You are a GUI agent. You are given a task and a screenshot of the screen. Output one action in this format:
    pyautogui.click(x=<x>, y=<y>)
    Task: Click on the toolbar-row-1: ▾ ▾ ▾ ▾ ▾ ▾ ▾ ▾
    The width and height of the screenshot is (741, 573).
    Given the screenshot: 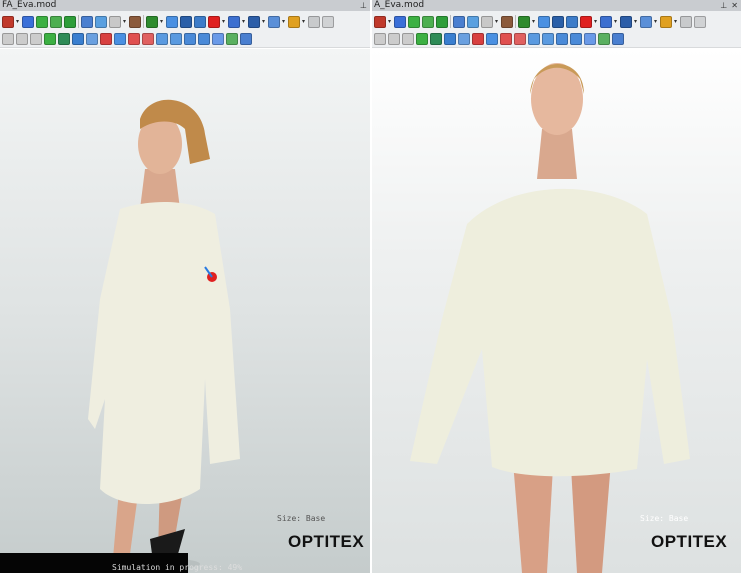 What is the action you would take?
    pyautogui.click(x=556, y=21)
    